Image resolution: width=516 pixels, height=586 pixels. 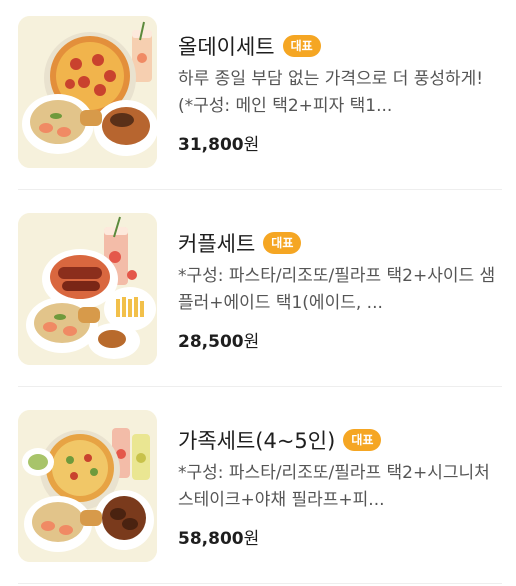 What do you see at coordinates (340, 142) in the screenshot?
I see `menu-item-price: 31,800원` at bounding box center [340, 142].